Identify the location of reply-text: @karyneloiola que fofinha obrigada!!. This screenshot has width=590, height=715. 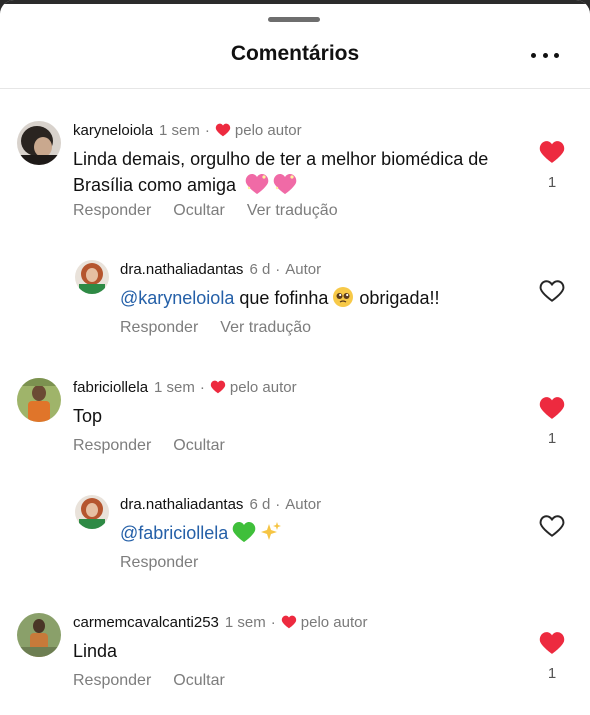
(325, 300).